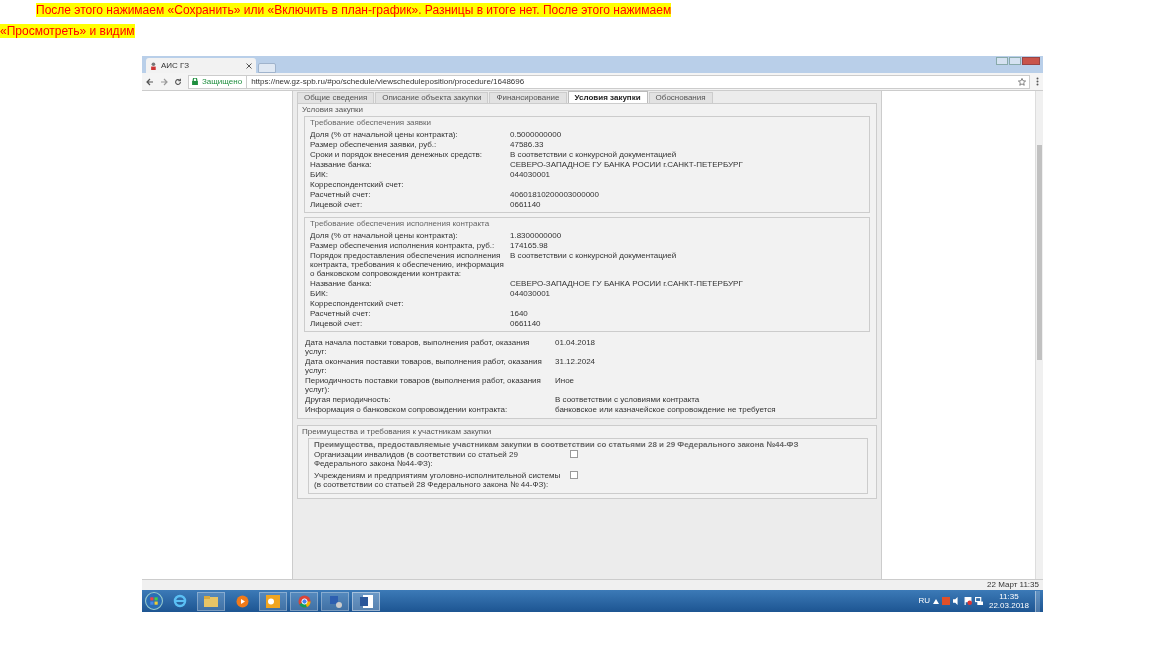 This screenshot has height=648, width=1152. What do you see at coordinates (576, 343) in the screenshot?
I see `field-value: 01.04.2018` at bounding box center [576, 343].